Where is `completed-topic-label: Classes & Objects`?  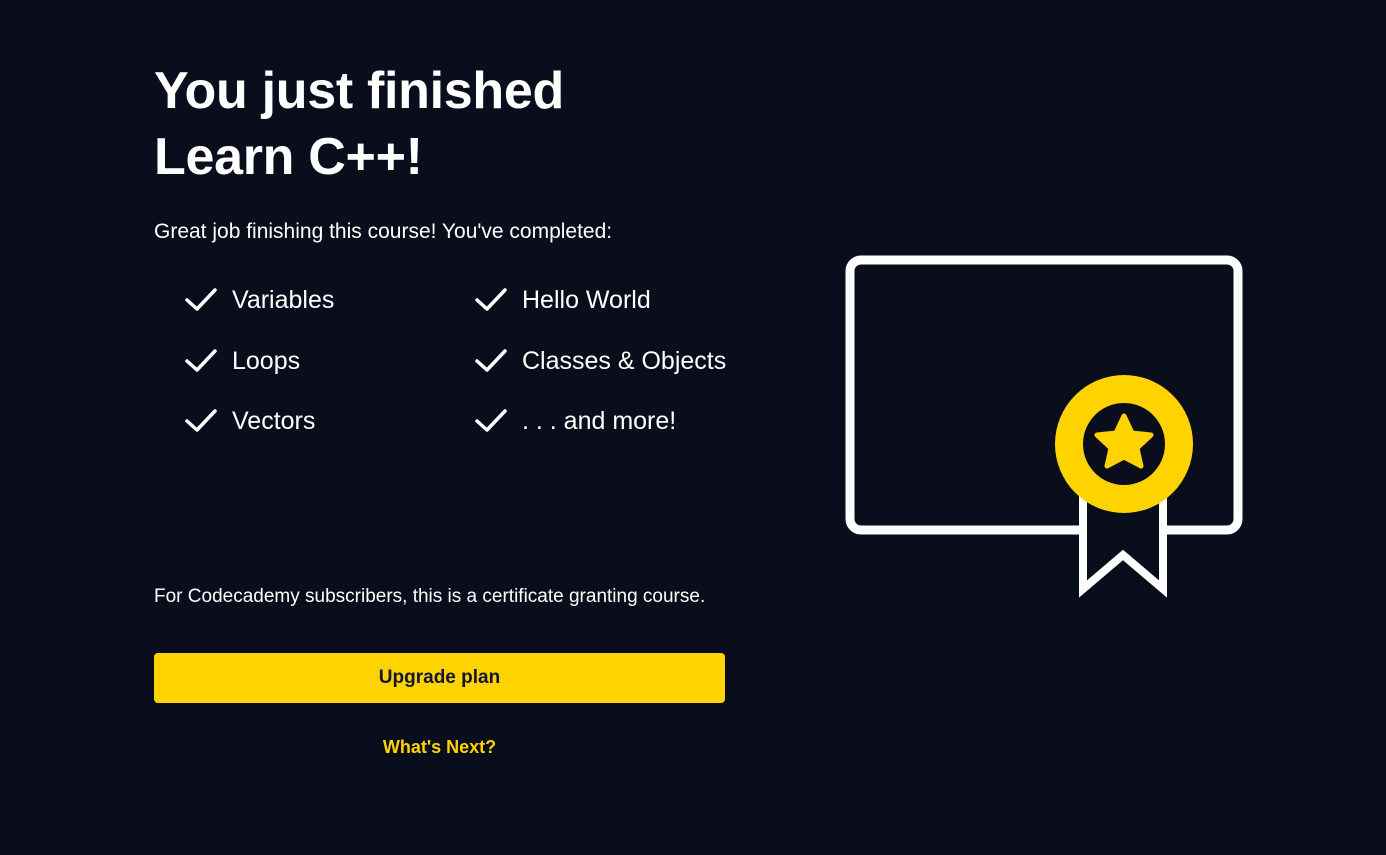 completed-topic-label: Classes & Objects is located at coordinates (624, 360).